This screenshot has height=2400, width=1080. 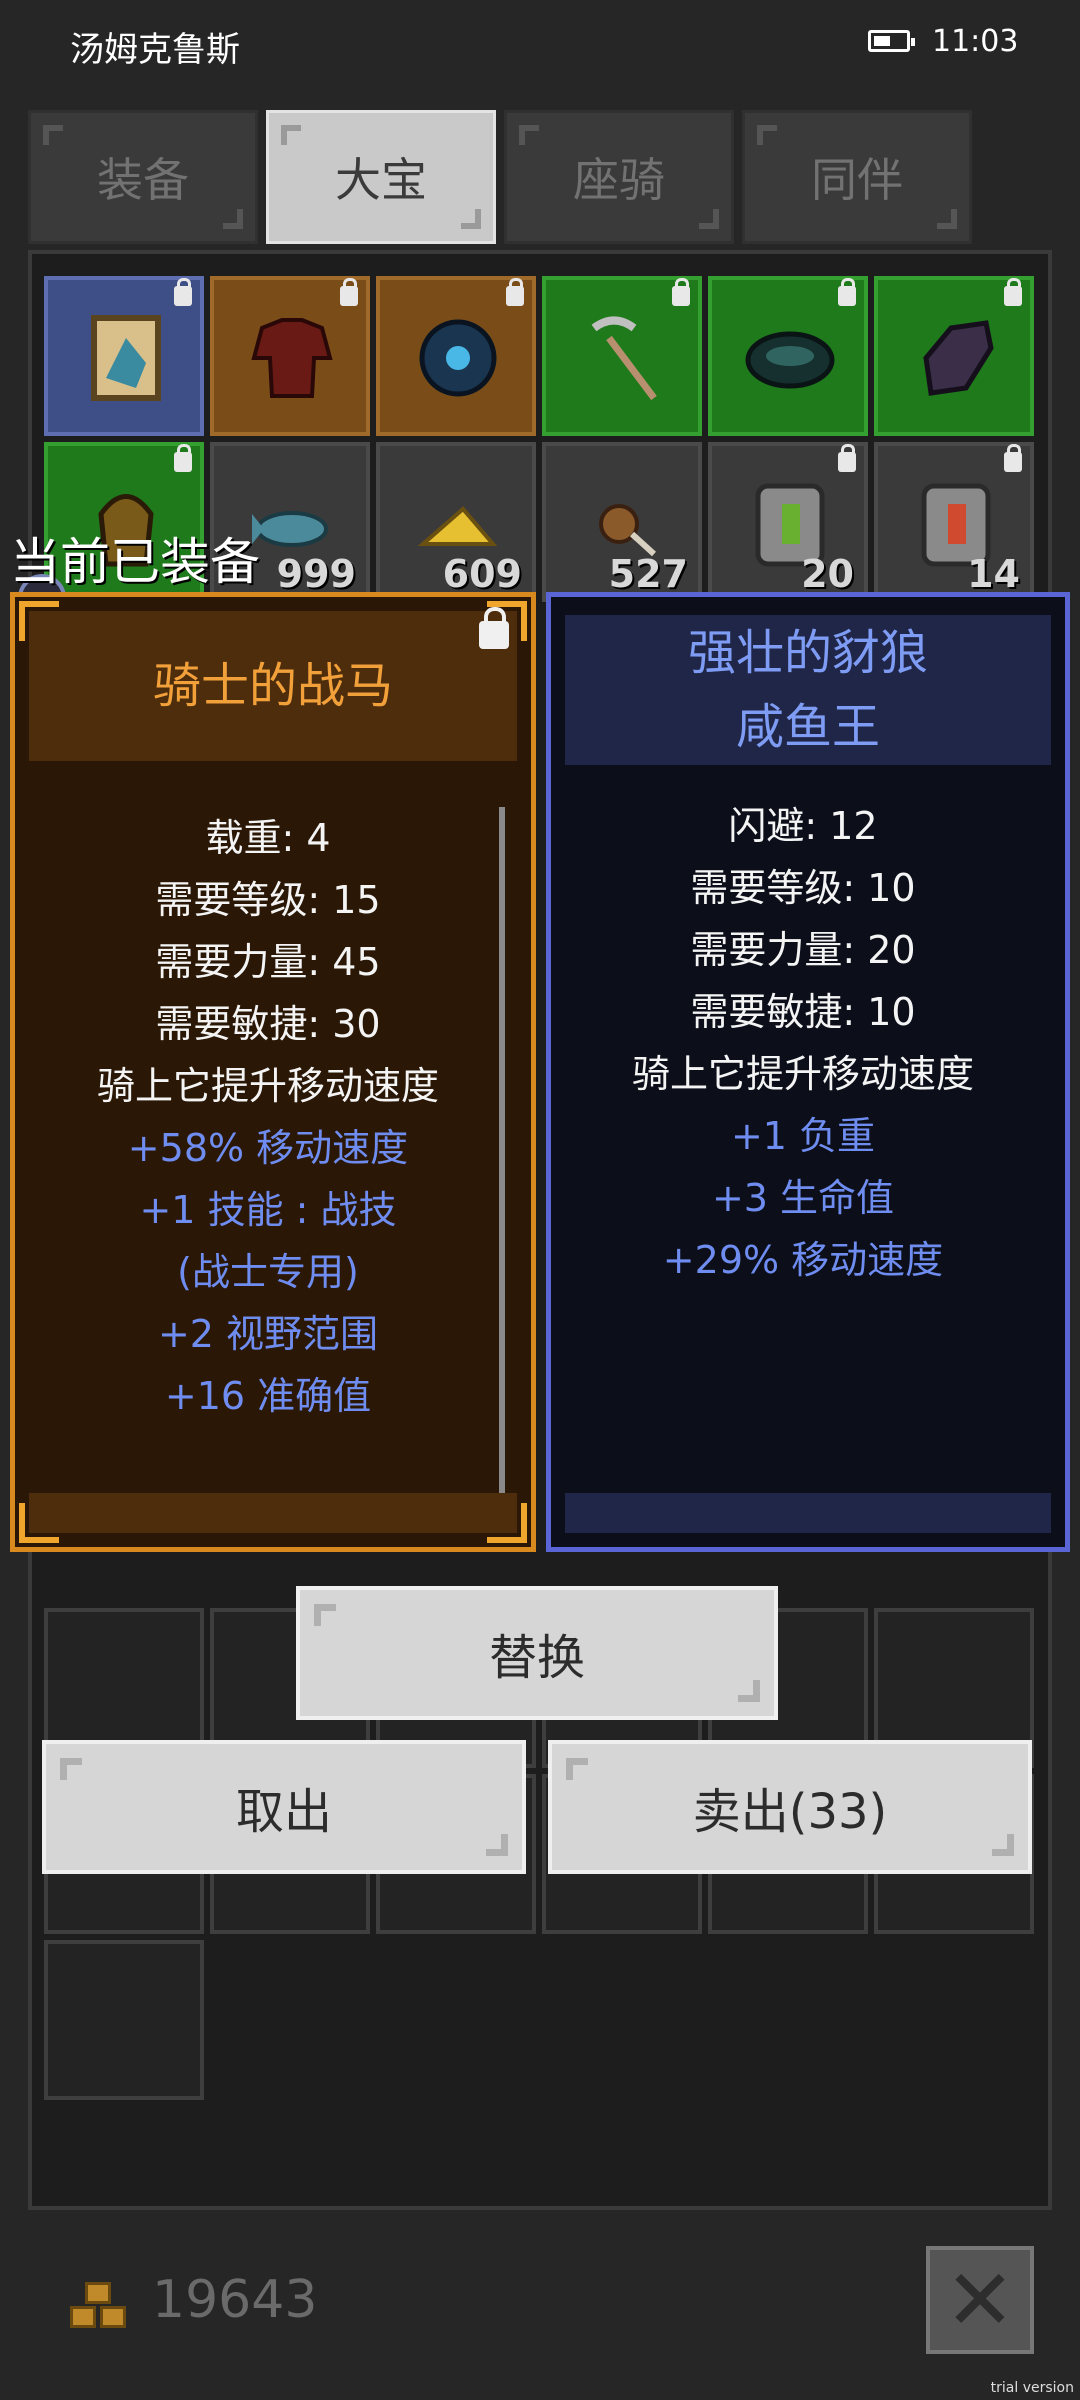 I want to click on take-out-button: 取出, so click(x=284, y=1807).